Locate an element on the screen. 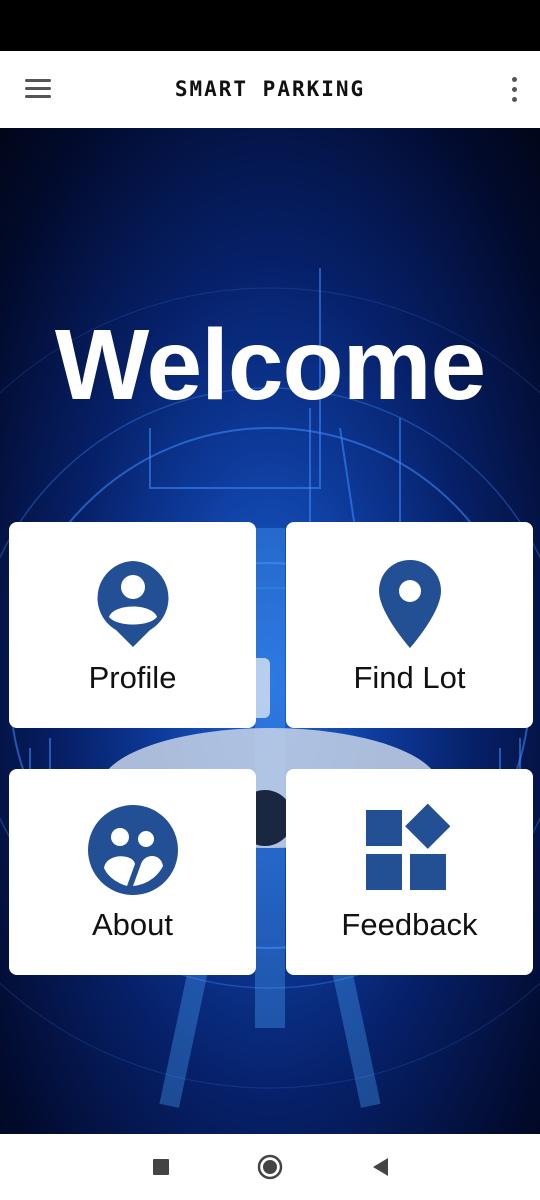 The height and width of the screenshot is (1200, 540). feedback-card: Feedback is located at coordinates (409, 872).